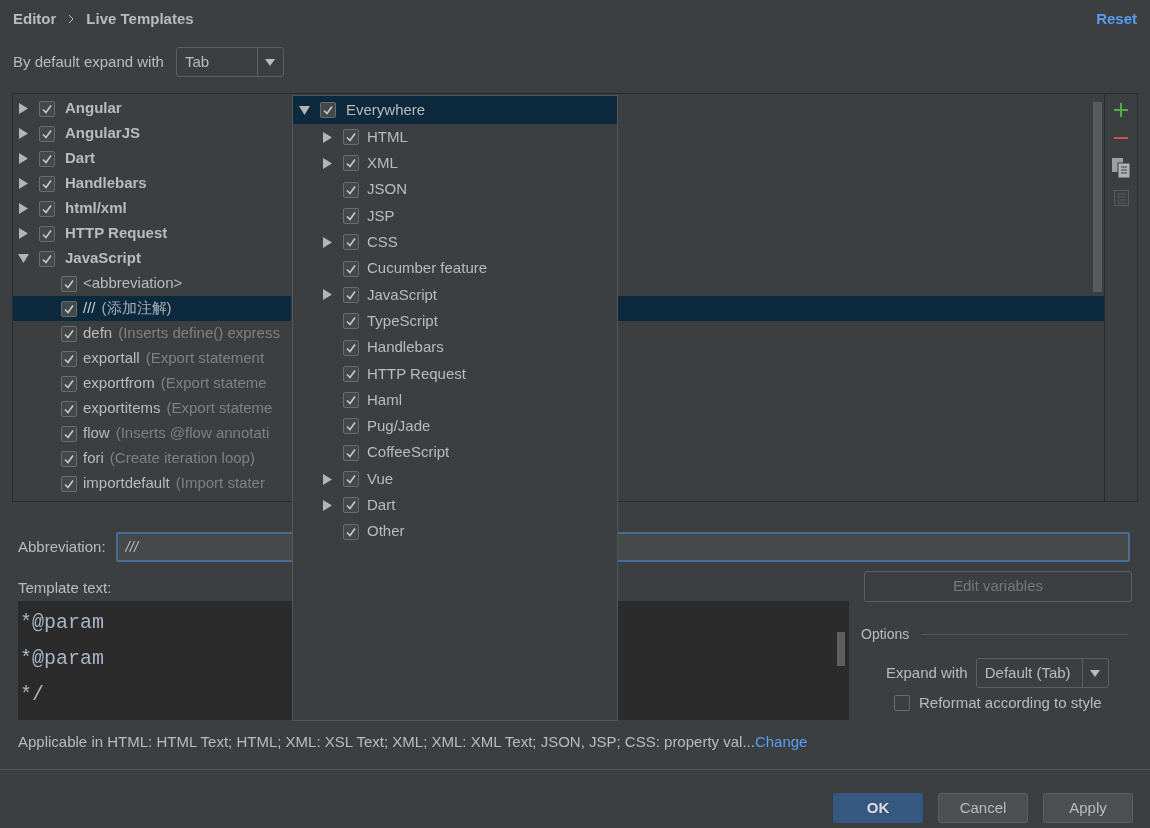 The width and height of the screenshot is (1150, 828). Describe the element at coordinates (199, 333) in the screenshot. I see `template-description: (Inserts define() express` at that location.